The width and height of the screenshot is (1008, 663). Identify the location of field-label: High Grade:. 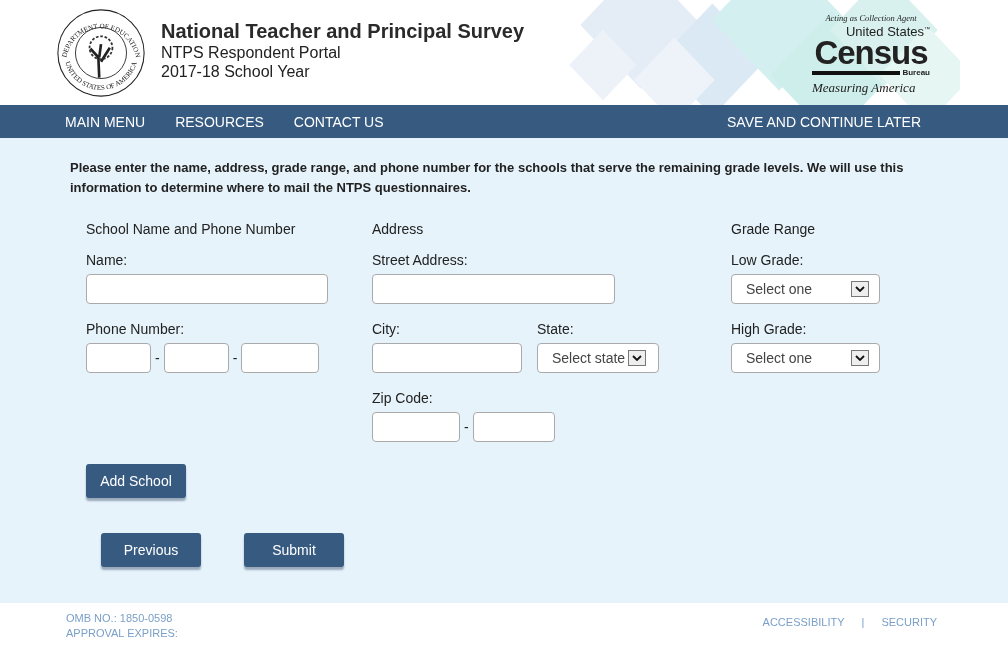
(769, 329).